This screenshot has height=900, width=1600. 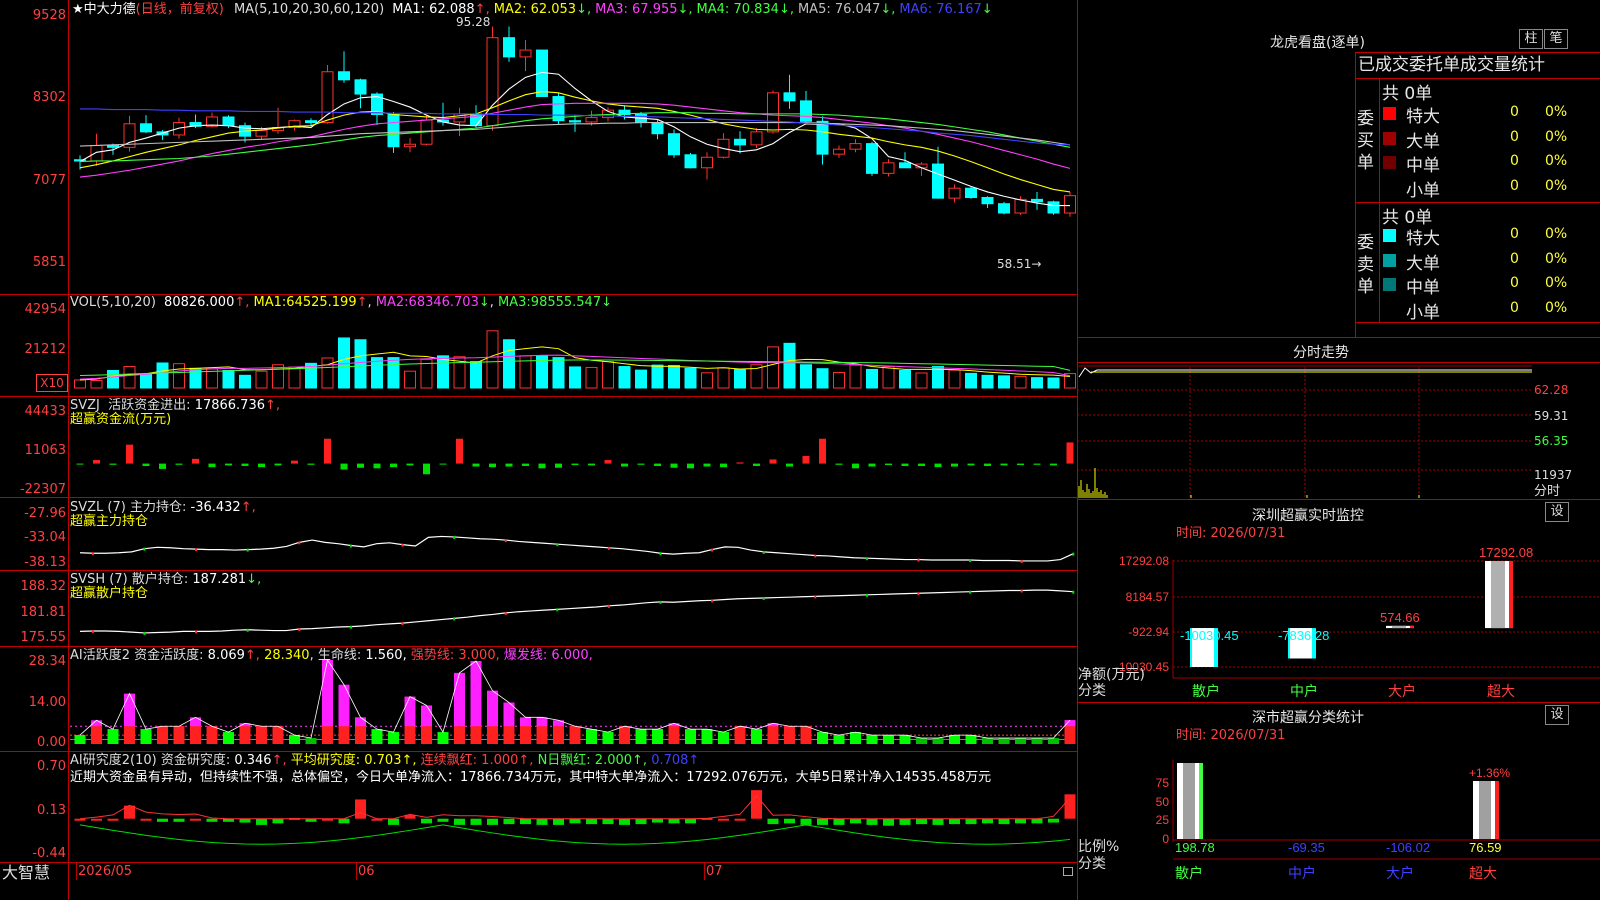 I want to click on order-size-label: 中单, so click(x=1423, y=166).